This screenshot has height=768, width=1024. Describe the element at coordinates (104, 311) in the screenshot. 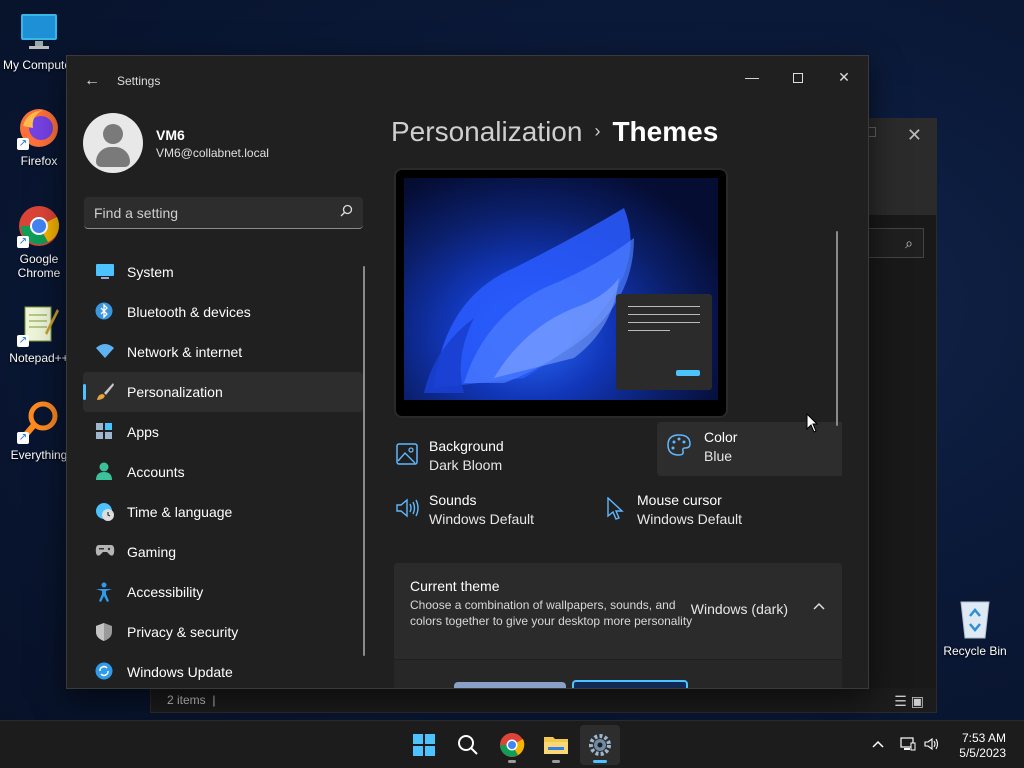

I see `bluetooth-icon` at that location.